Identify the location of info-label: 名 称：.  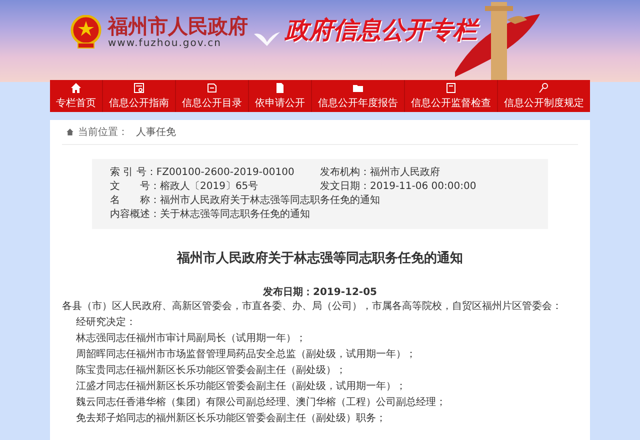
(135, 200).